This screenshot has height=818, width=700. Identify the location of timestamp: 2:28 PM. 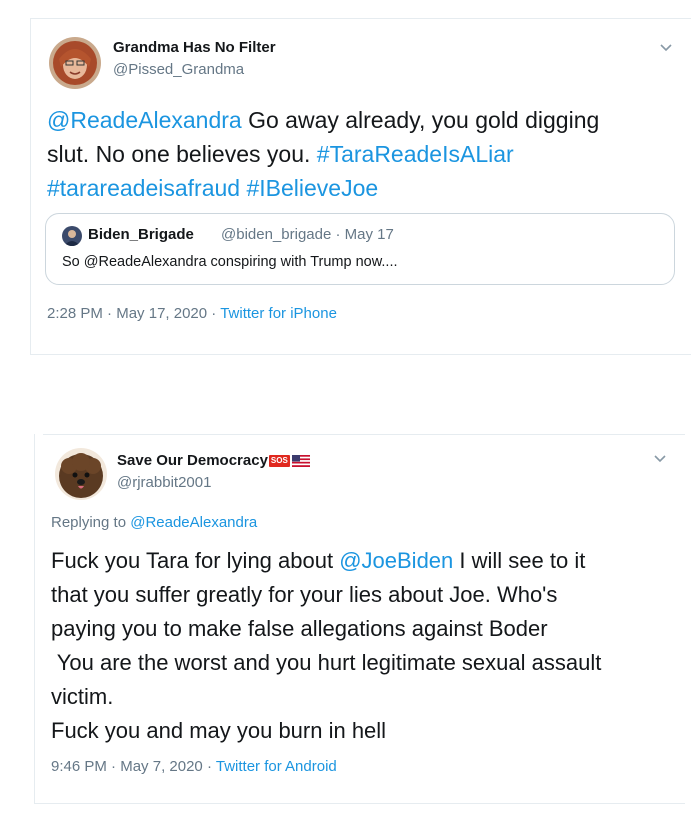
(75, 313).